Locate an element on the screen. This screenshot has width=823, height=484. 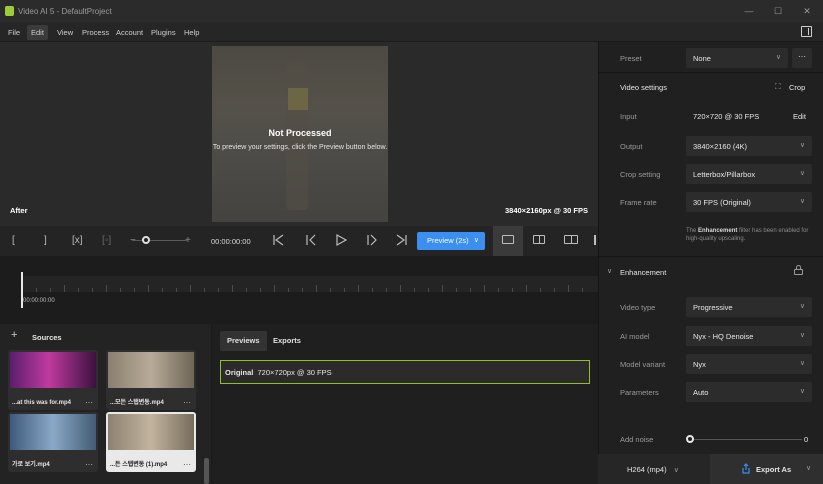
split-view-icon is located at coordinates (539, 239).